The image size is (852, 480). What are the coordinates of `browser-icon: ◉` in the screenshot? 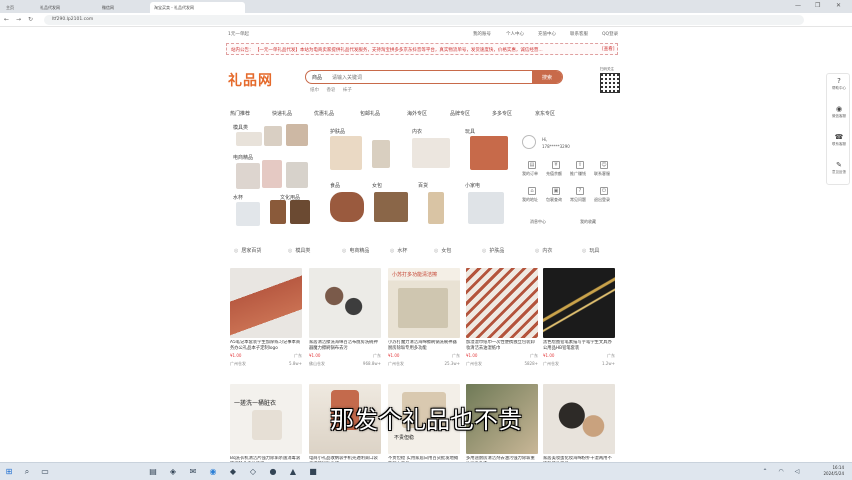 It's located at (213, 472).